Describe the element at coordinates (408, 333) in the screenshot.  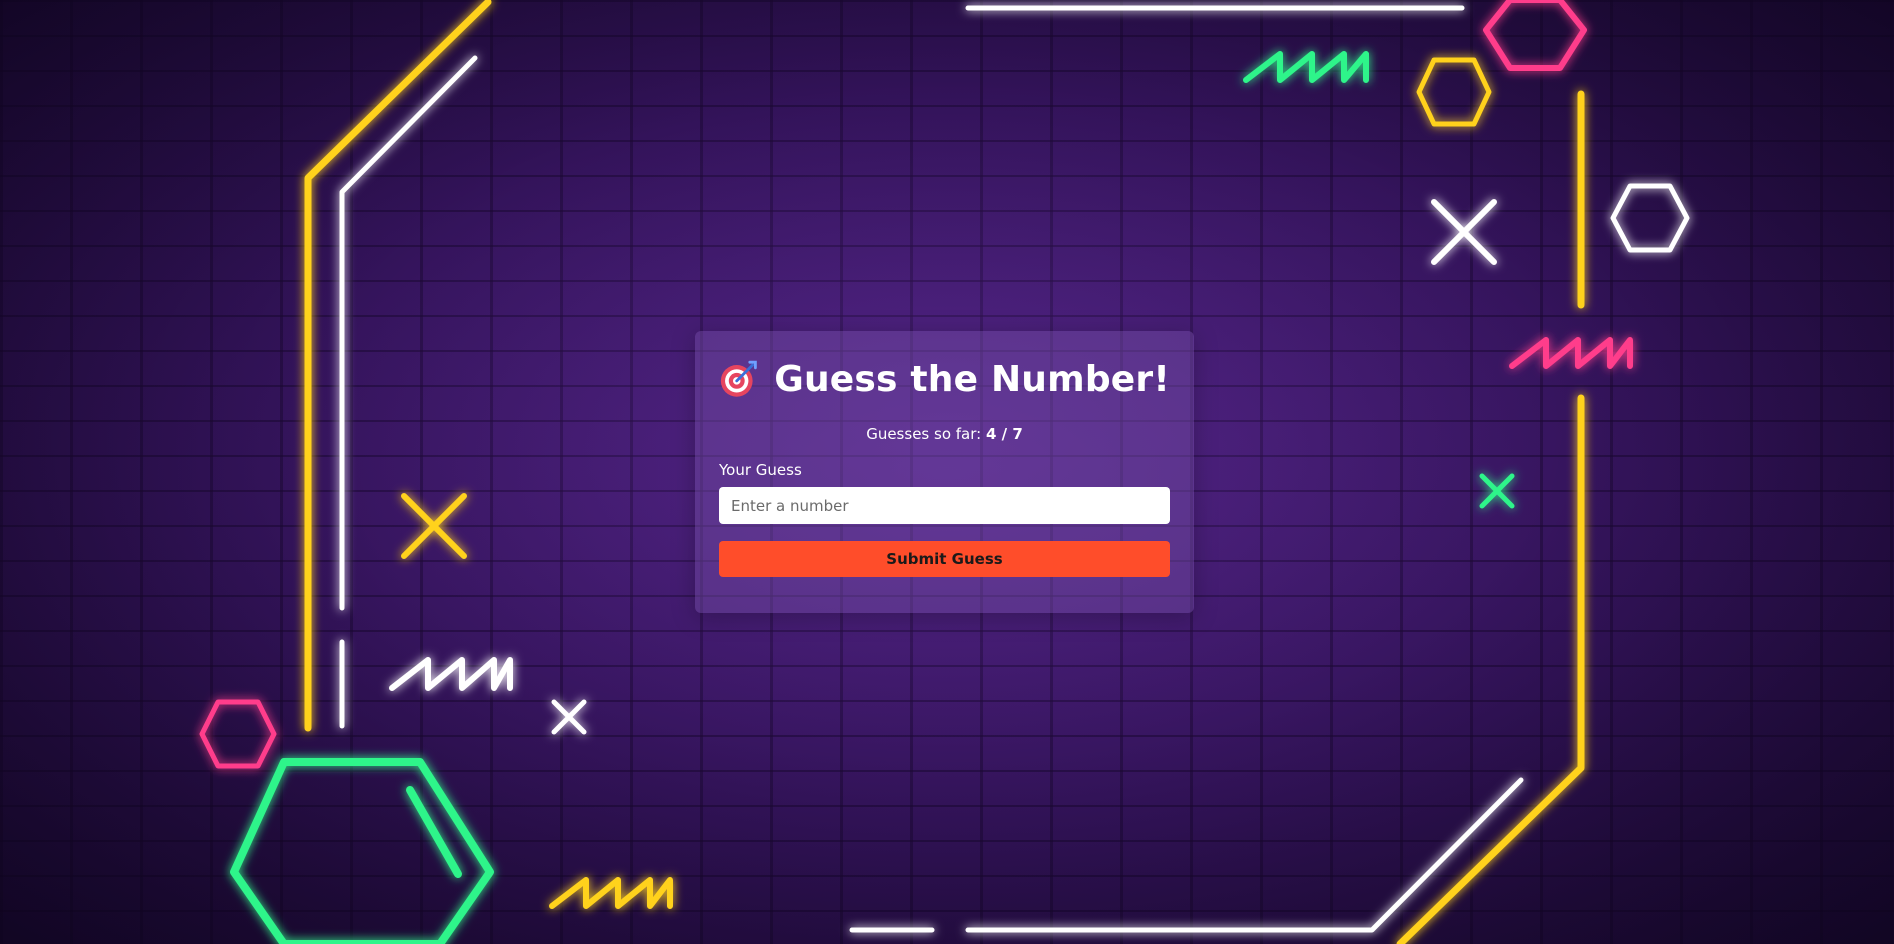
I see `neon-frame-left-white` at that location.